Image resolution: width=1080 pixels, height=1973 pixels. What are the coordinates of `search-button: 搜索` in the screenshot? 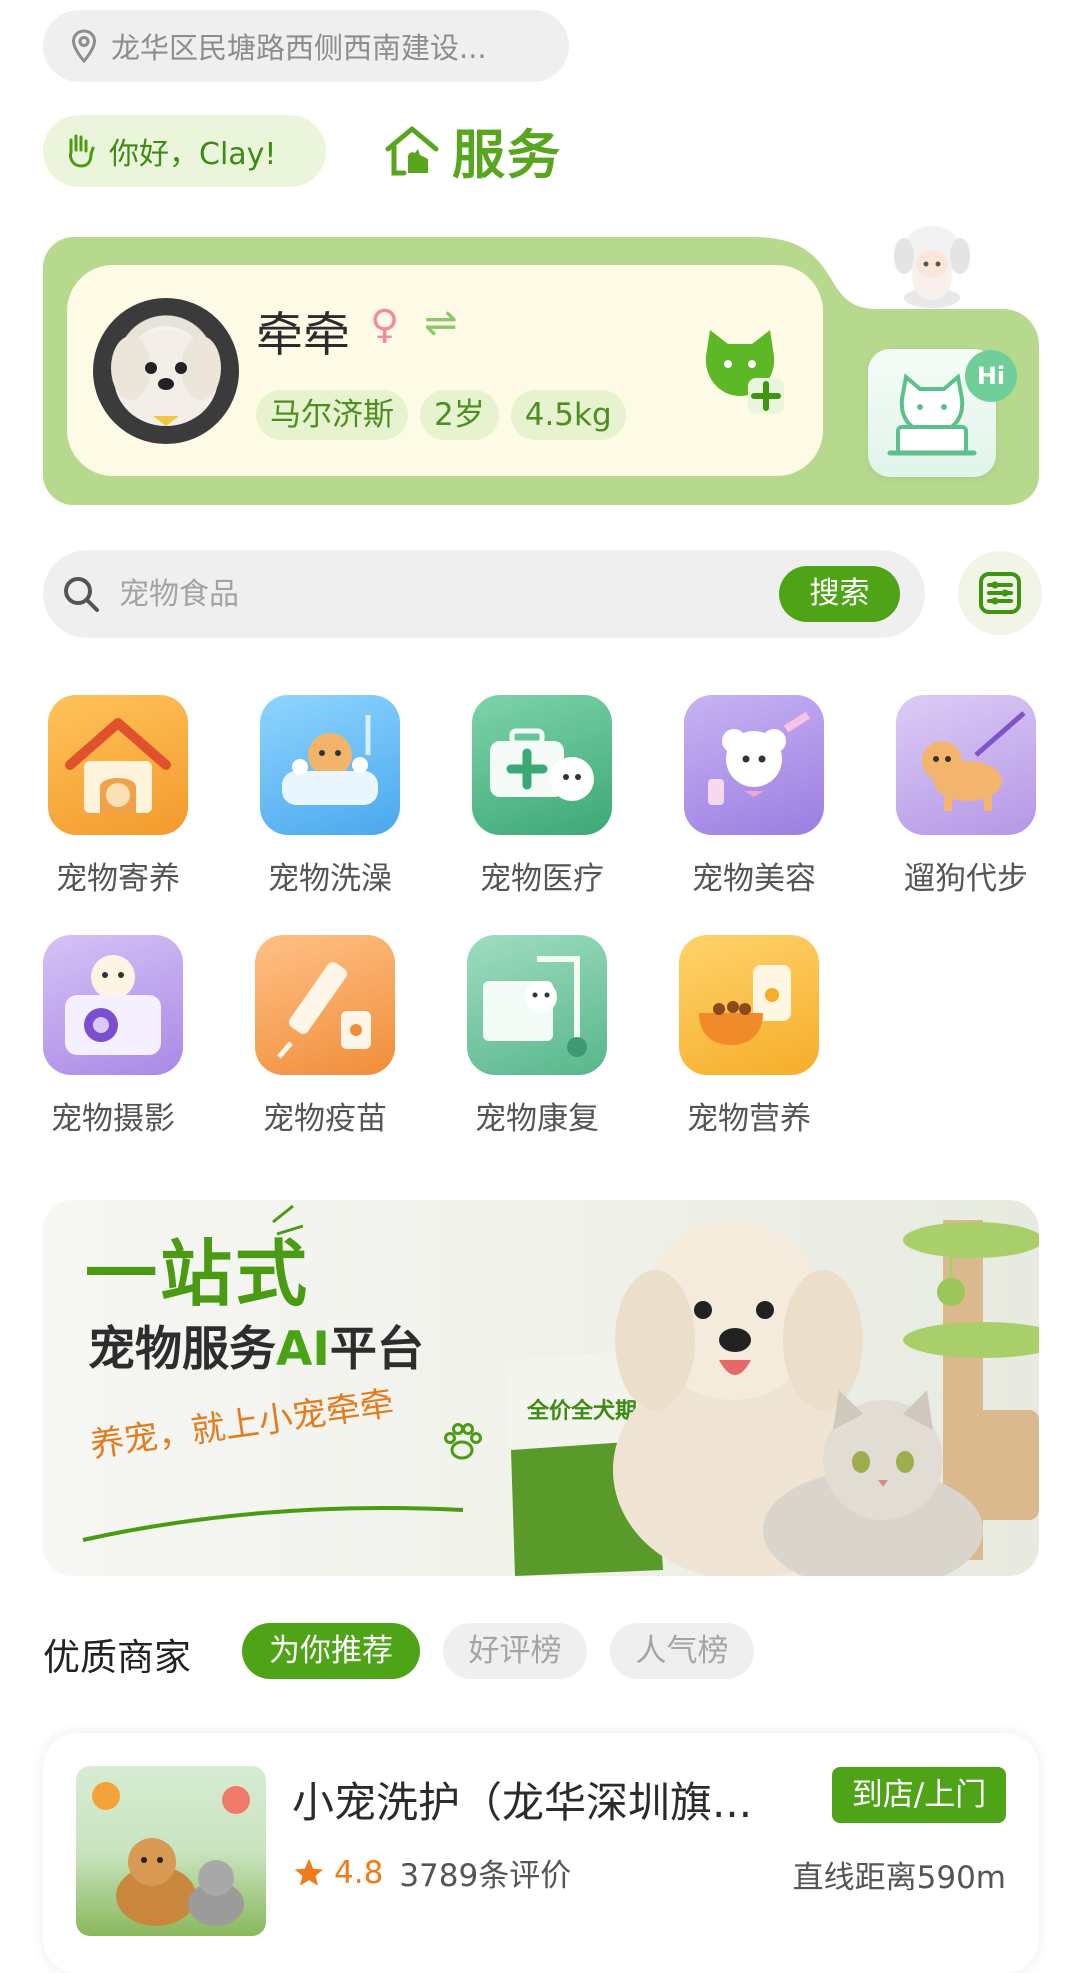 It's located at (839, 594).